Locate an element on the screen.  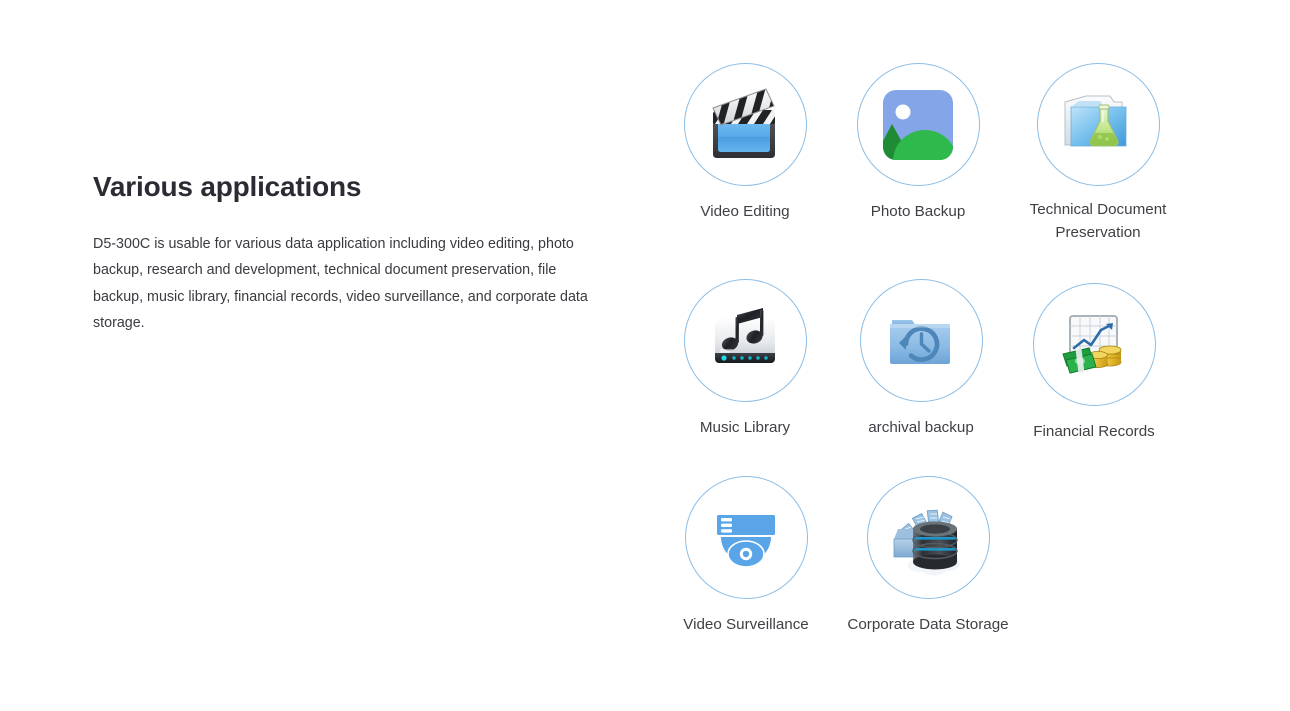
application-item-archival-backup: archival backup is located at coordinates (921, 359).